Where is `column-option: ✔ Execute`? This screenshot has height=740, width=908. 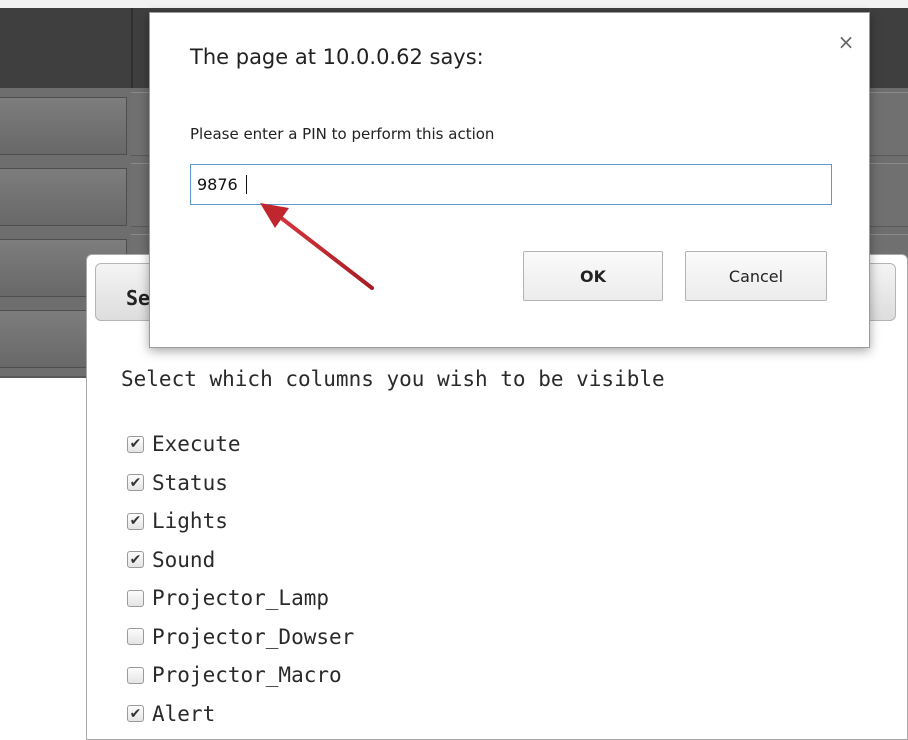 column-option: ✔ Execute is located at coordinates (240, 444).